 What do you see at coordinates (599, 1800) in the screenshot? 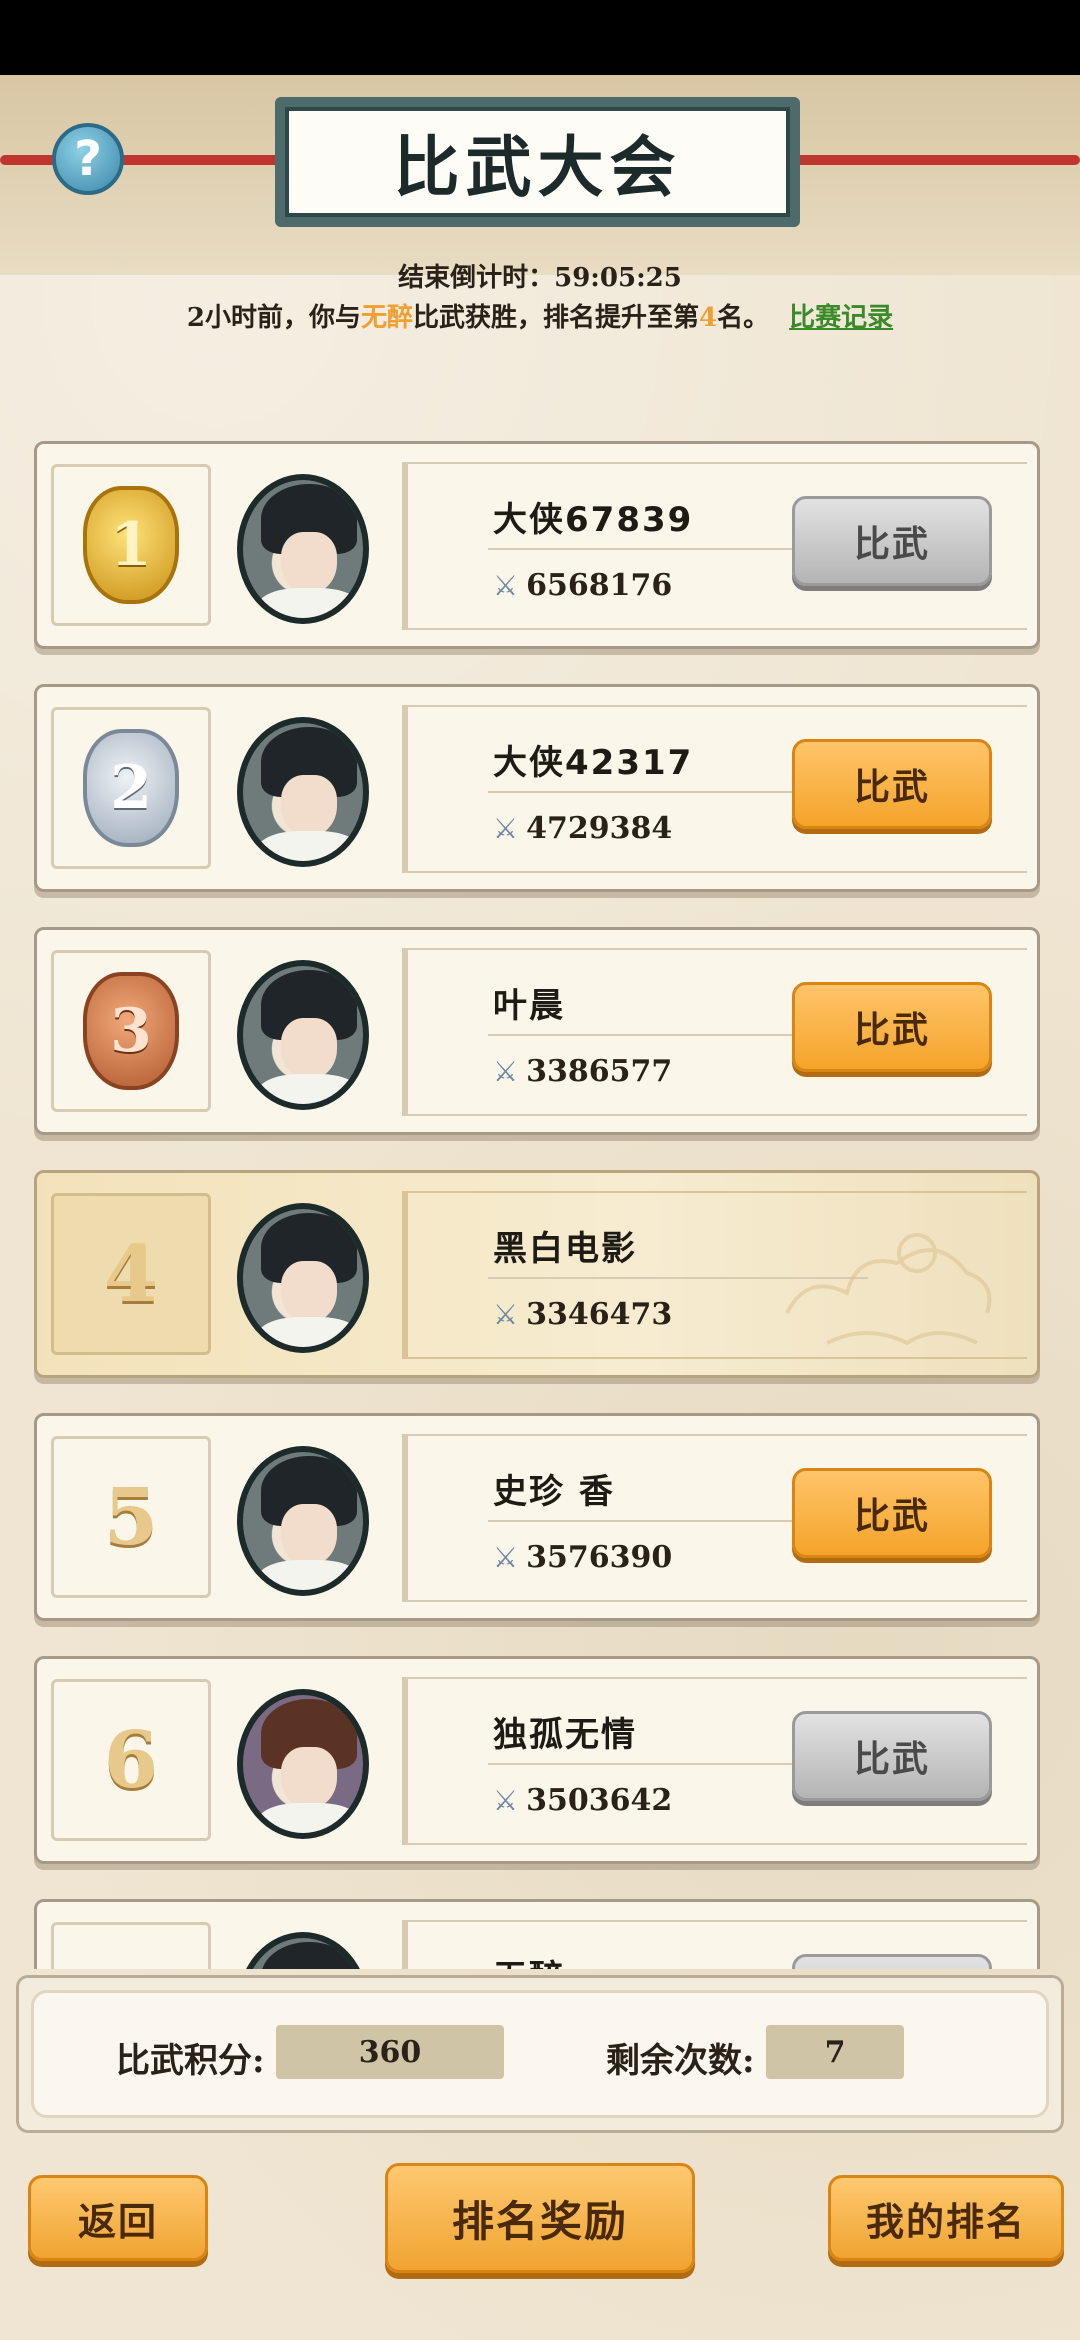
I see `combat-power: 3503642` at bounding box center [599, 1800].